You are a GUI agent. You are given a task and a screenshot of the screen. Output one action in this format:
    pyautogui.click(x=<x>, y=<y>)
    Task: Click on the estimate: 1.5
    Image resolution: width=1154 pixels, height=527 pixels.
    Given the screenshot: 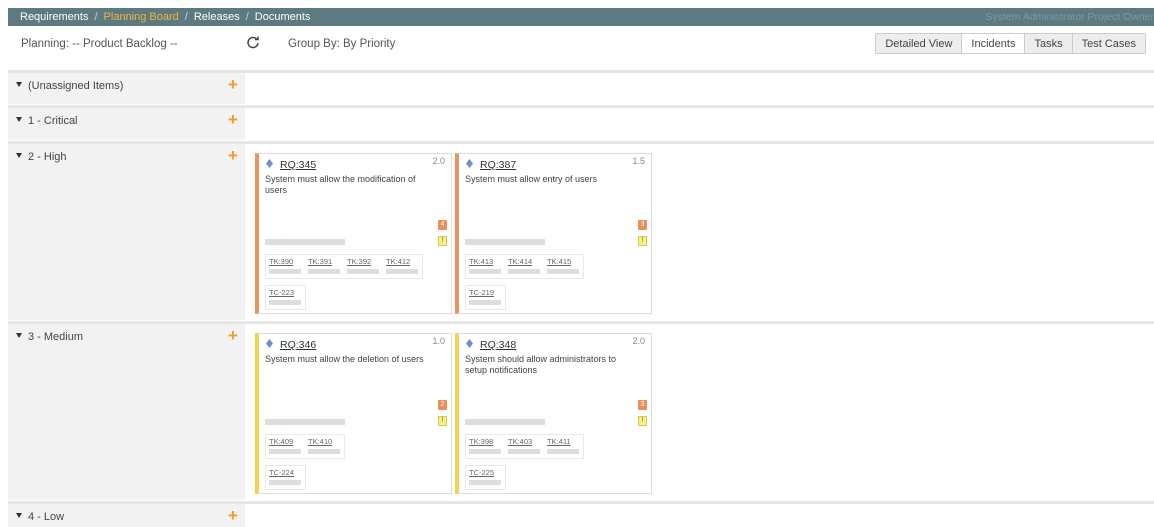 What is the action you would take?
    pyautogui.click(x=638, y=161)
    